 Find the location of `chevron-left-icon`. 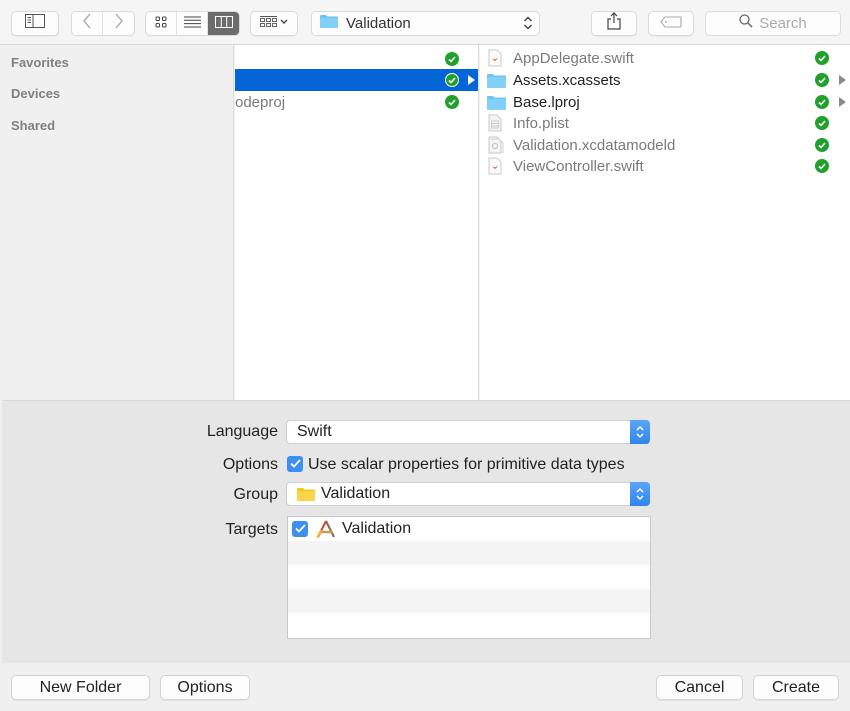

chevron-left-icon is located at coordinates (87, 23).